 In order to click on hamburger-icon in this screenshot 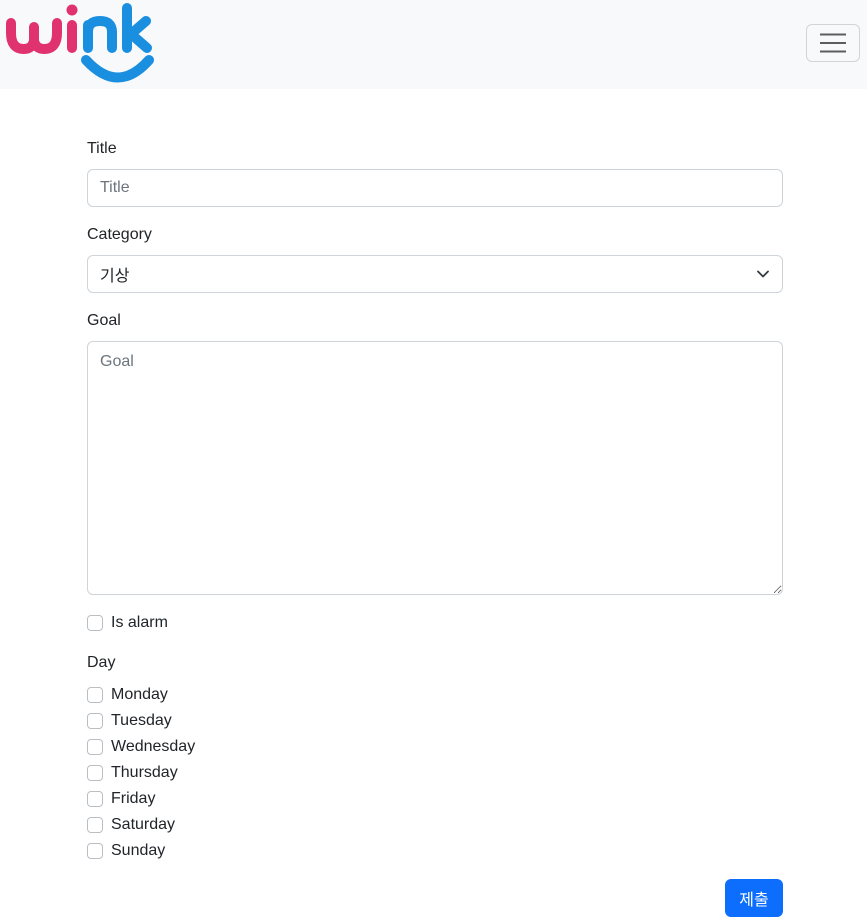, I will do `click(833, 43)`.